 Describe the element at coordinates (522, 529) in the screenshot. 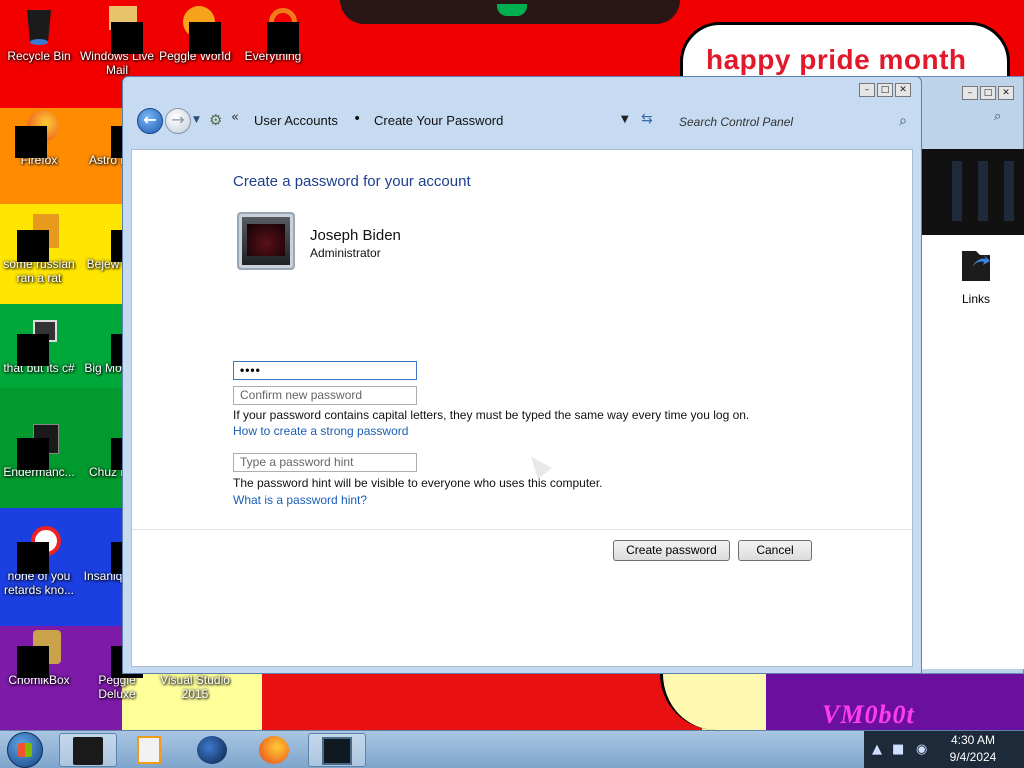

I see `divider` at that location.